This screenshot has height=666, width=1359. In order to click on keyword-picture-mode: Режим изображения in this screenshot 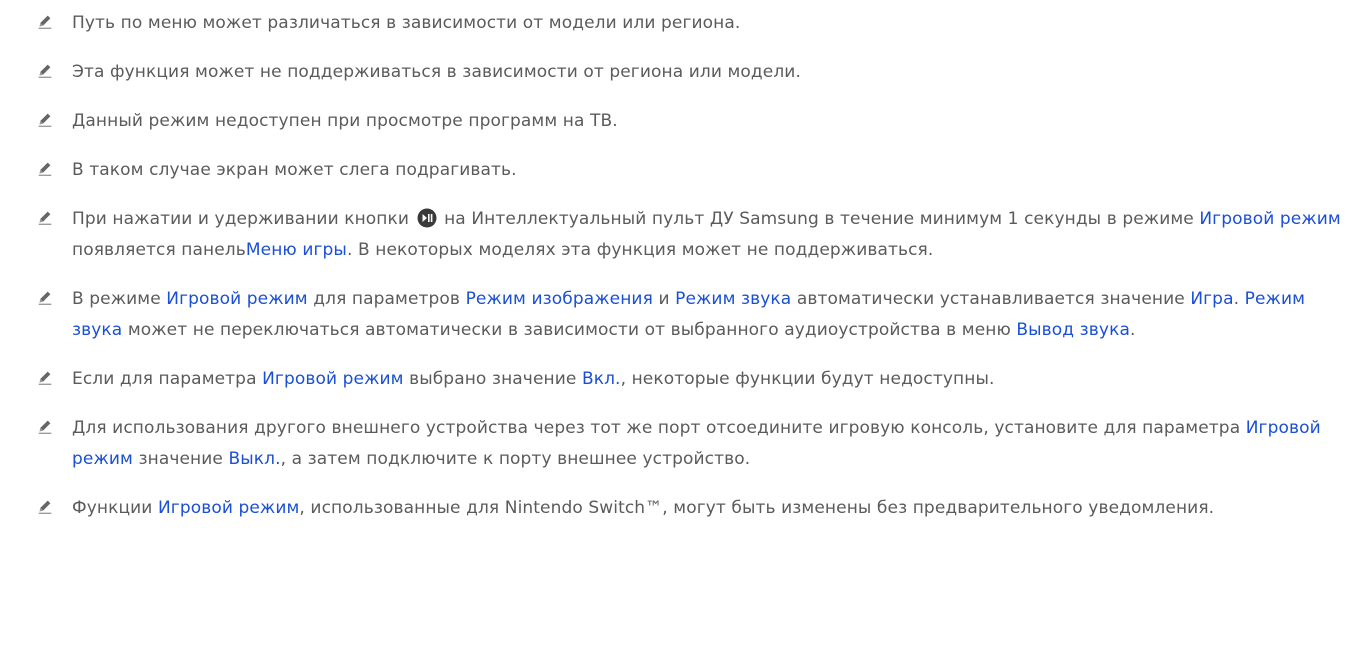, I will do `click(559, 299)`.